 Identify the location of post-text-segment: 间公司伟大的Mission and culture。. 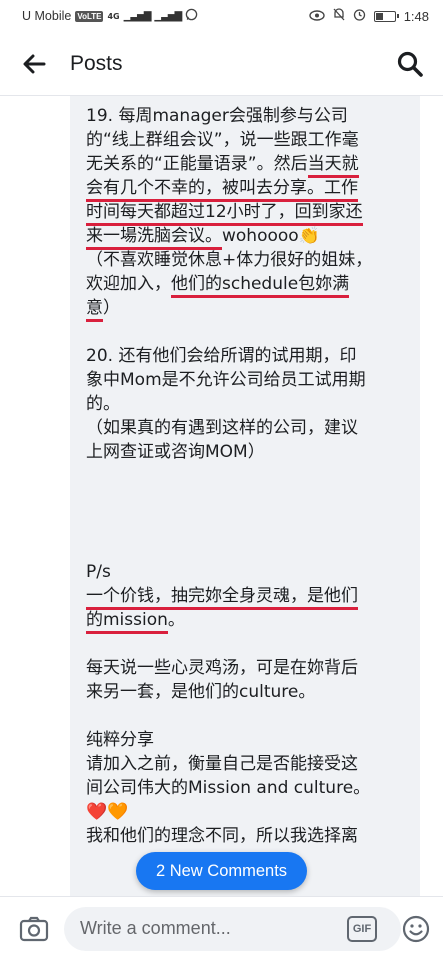
(228, 788).